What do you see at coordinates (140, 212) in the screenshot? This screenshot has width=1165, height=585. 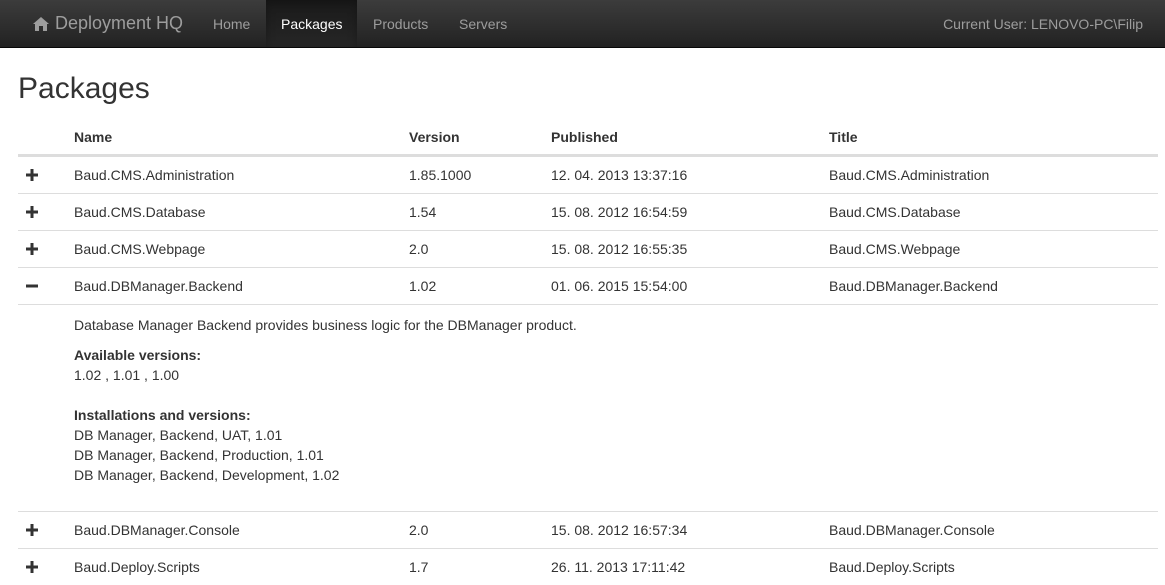 I see `package-name: Baud.CMS.Database` at bounding box center [140, 212].